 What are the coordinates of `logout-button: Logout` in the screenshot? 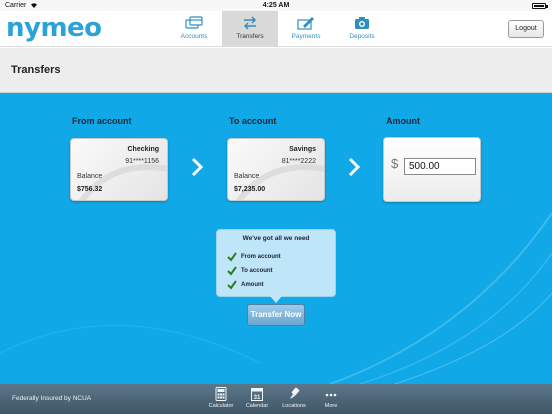 It's located at (526, 29).